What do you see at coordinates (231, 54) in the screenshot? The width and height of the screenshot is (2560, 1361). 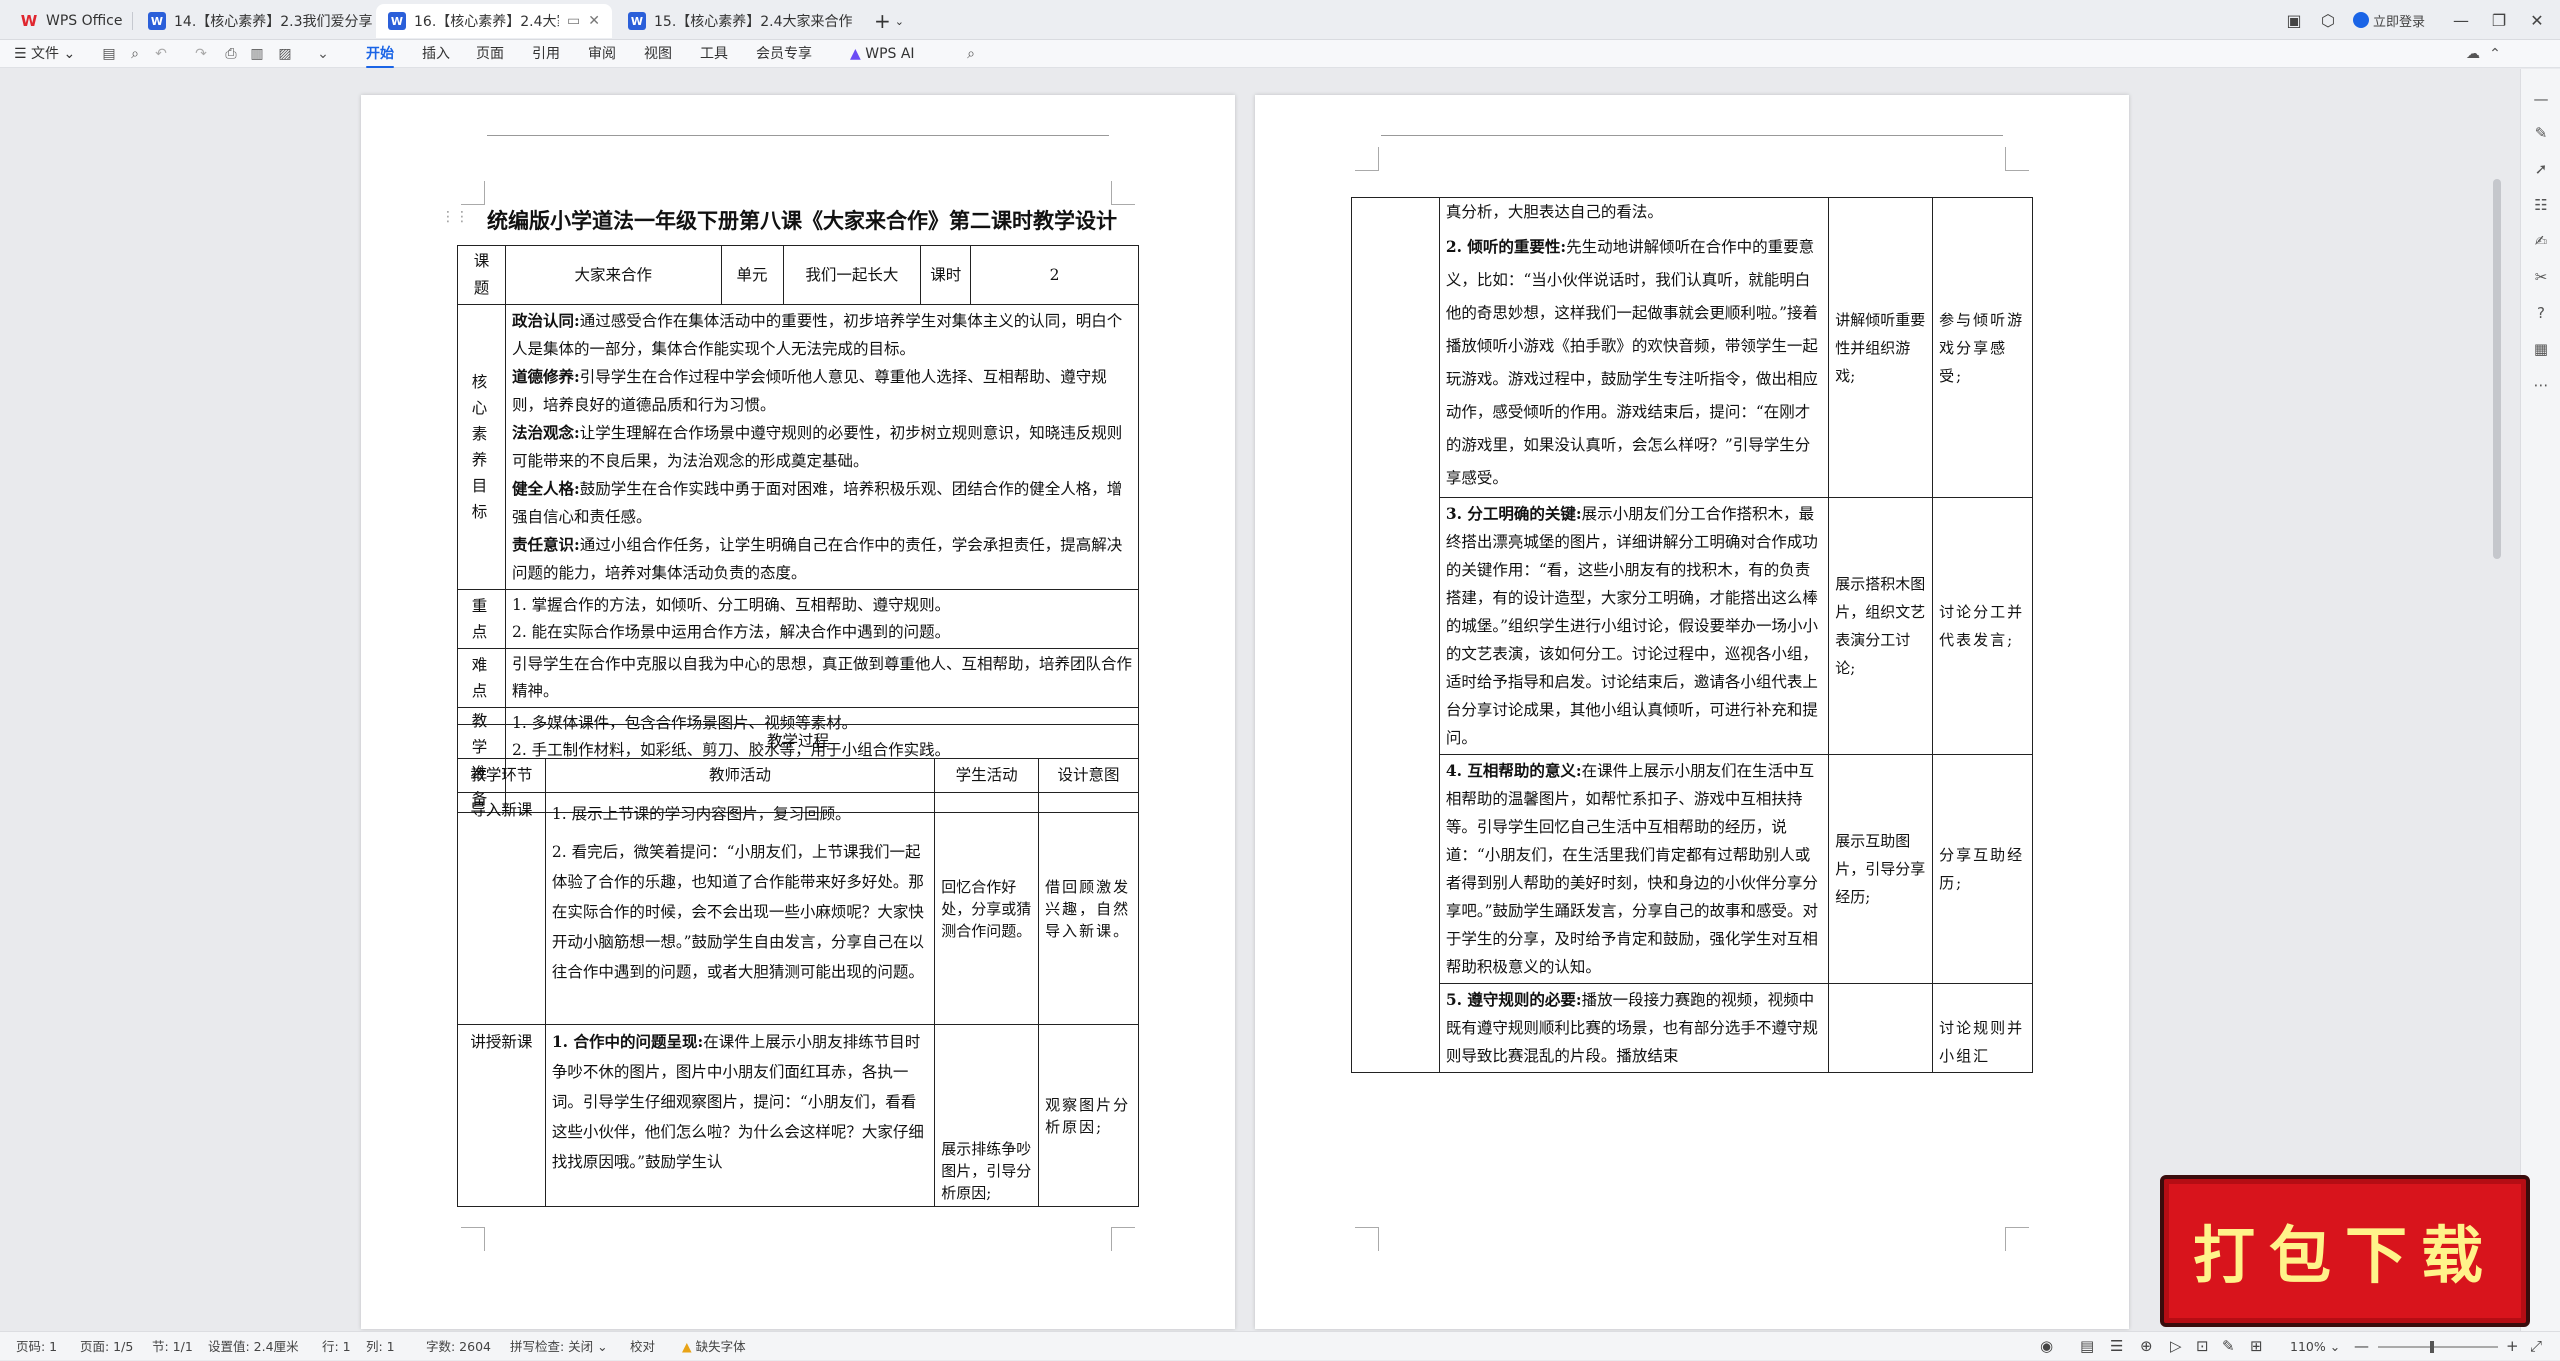 I see `print-icon: ⎙` at bounding box center [231, 54].